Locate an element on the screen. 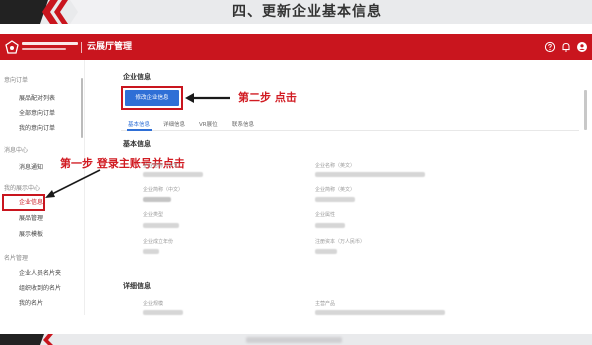 The height and width of the screenshot is (345, 592). sidebar-item-all-orders: 全部意向订单 is located at coordinates (37, 114).